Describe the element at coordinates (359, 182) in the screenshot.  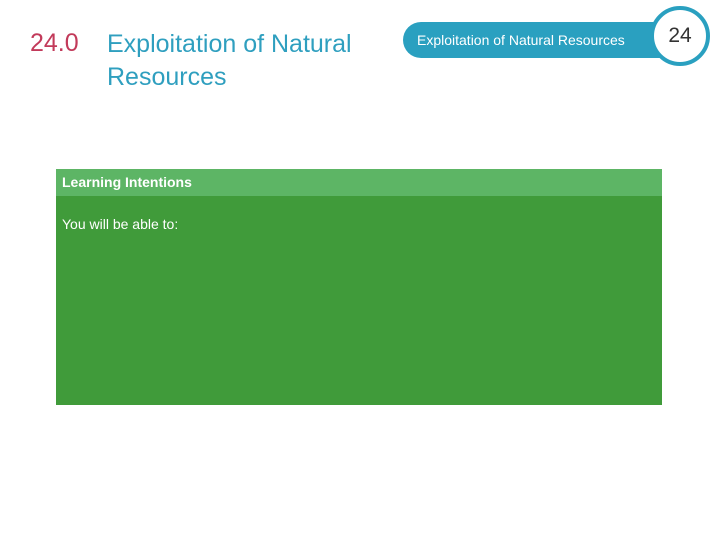
I see `learning-intentions-header: Learning Intentions` at that location.